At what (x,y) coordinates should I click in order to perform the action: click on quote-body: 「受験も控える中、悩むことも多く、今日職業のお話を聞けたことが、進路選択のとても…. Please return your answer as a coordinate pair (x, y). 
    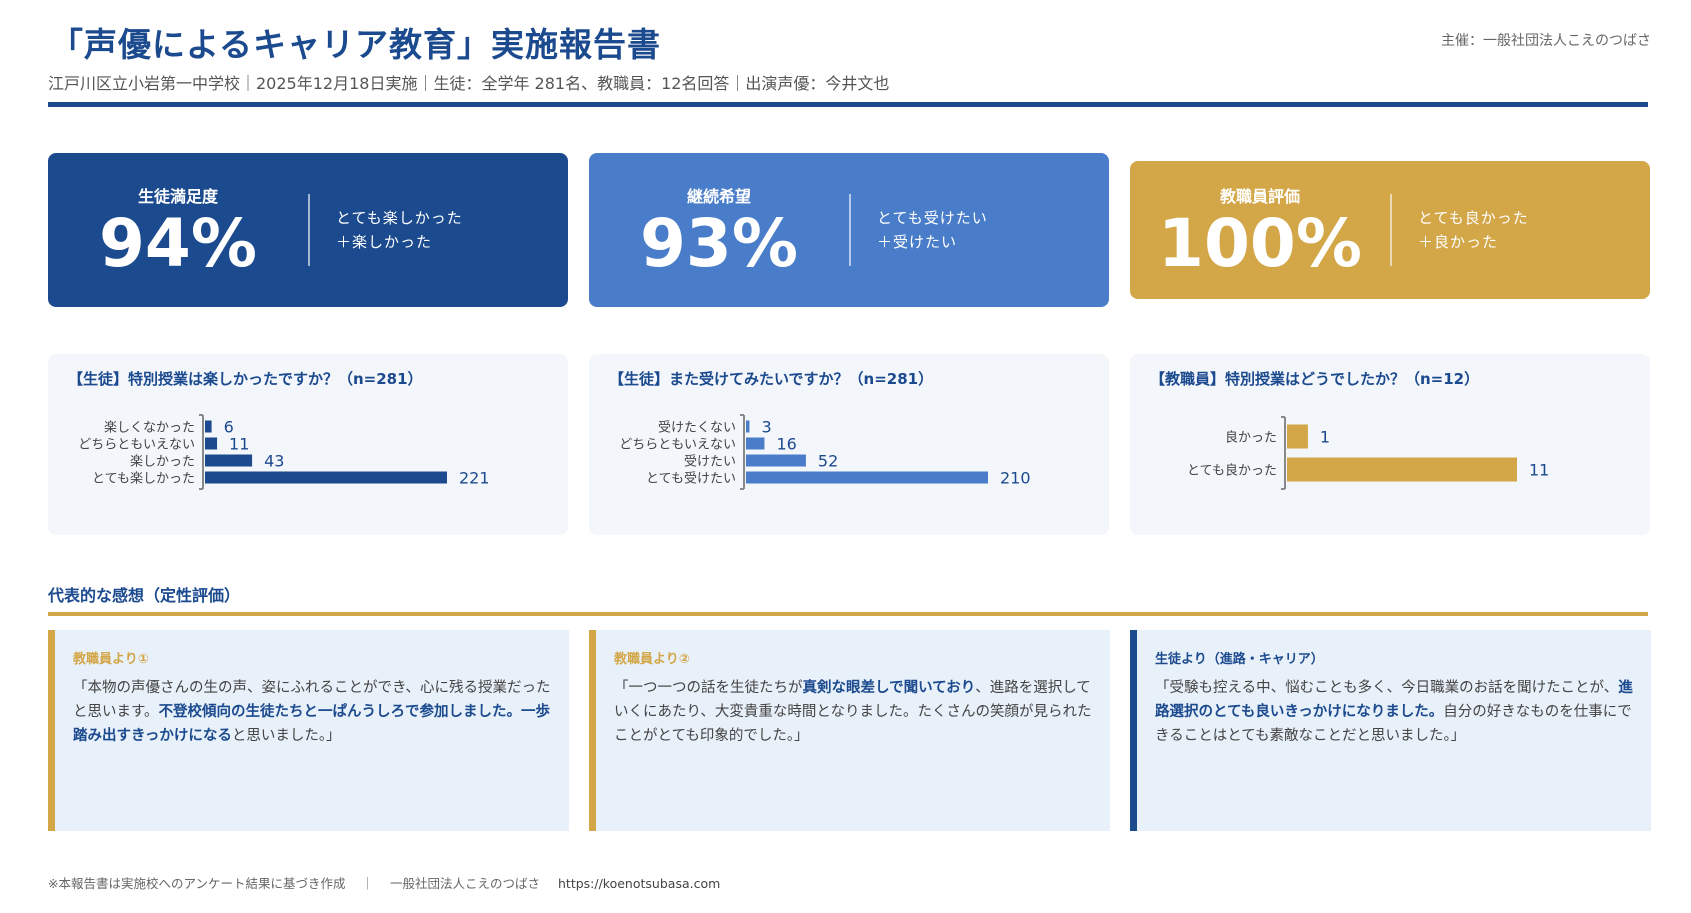
    Looking at the image, I should click on (1394, 713).